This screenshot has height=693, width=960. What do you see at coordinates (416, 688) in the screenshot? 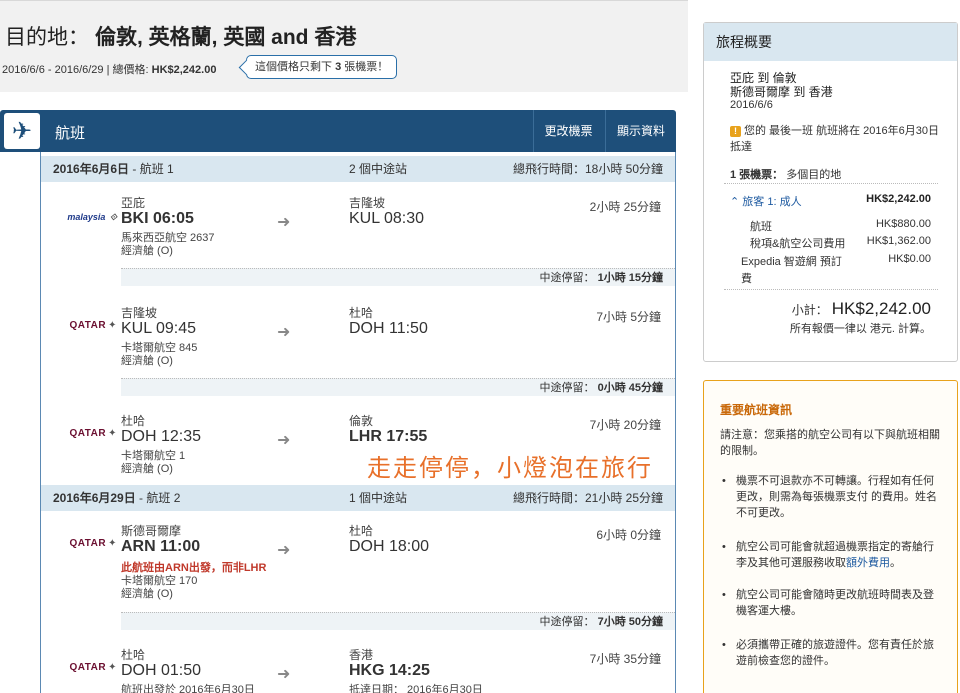
I see `arrival-date-note: 抵達日期： 2016年6月30日` at bounding box center [416, 688].